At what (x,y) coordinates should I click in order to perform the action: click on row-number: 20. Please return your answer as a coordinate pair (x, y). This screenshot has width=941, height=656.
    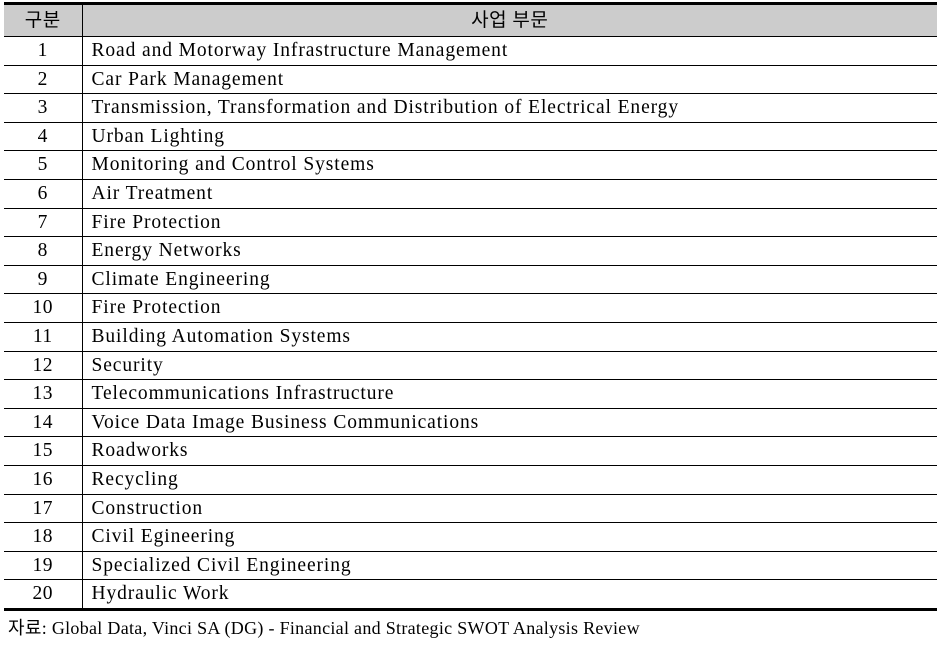
    Looking at the image, I should click on (43, 594).